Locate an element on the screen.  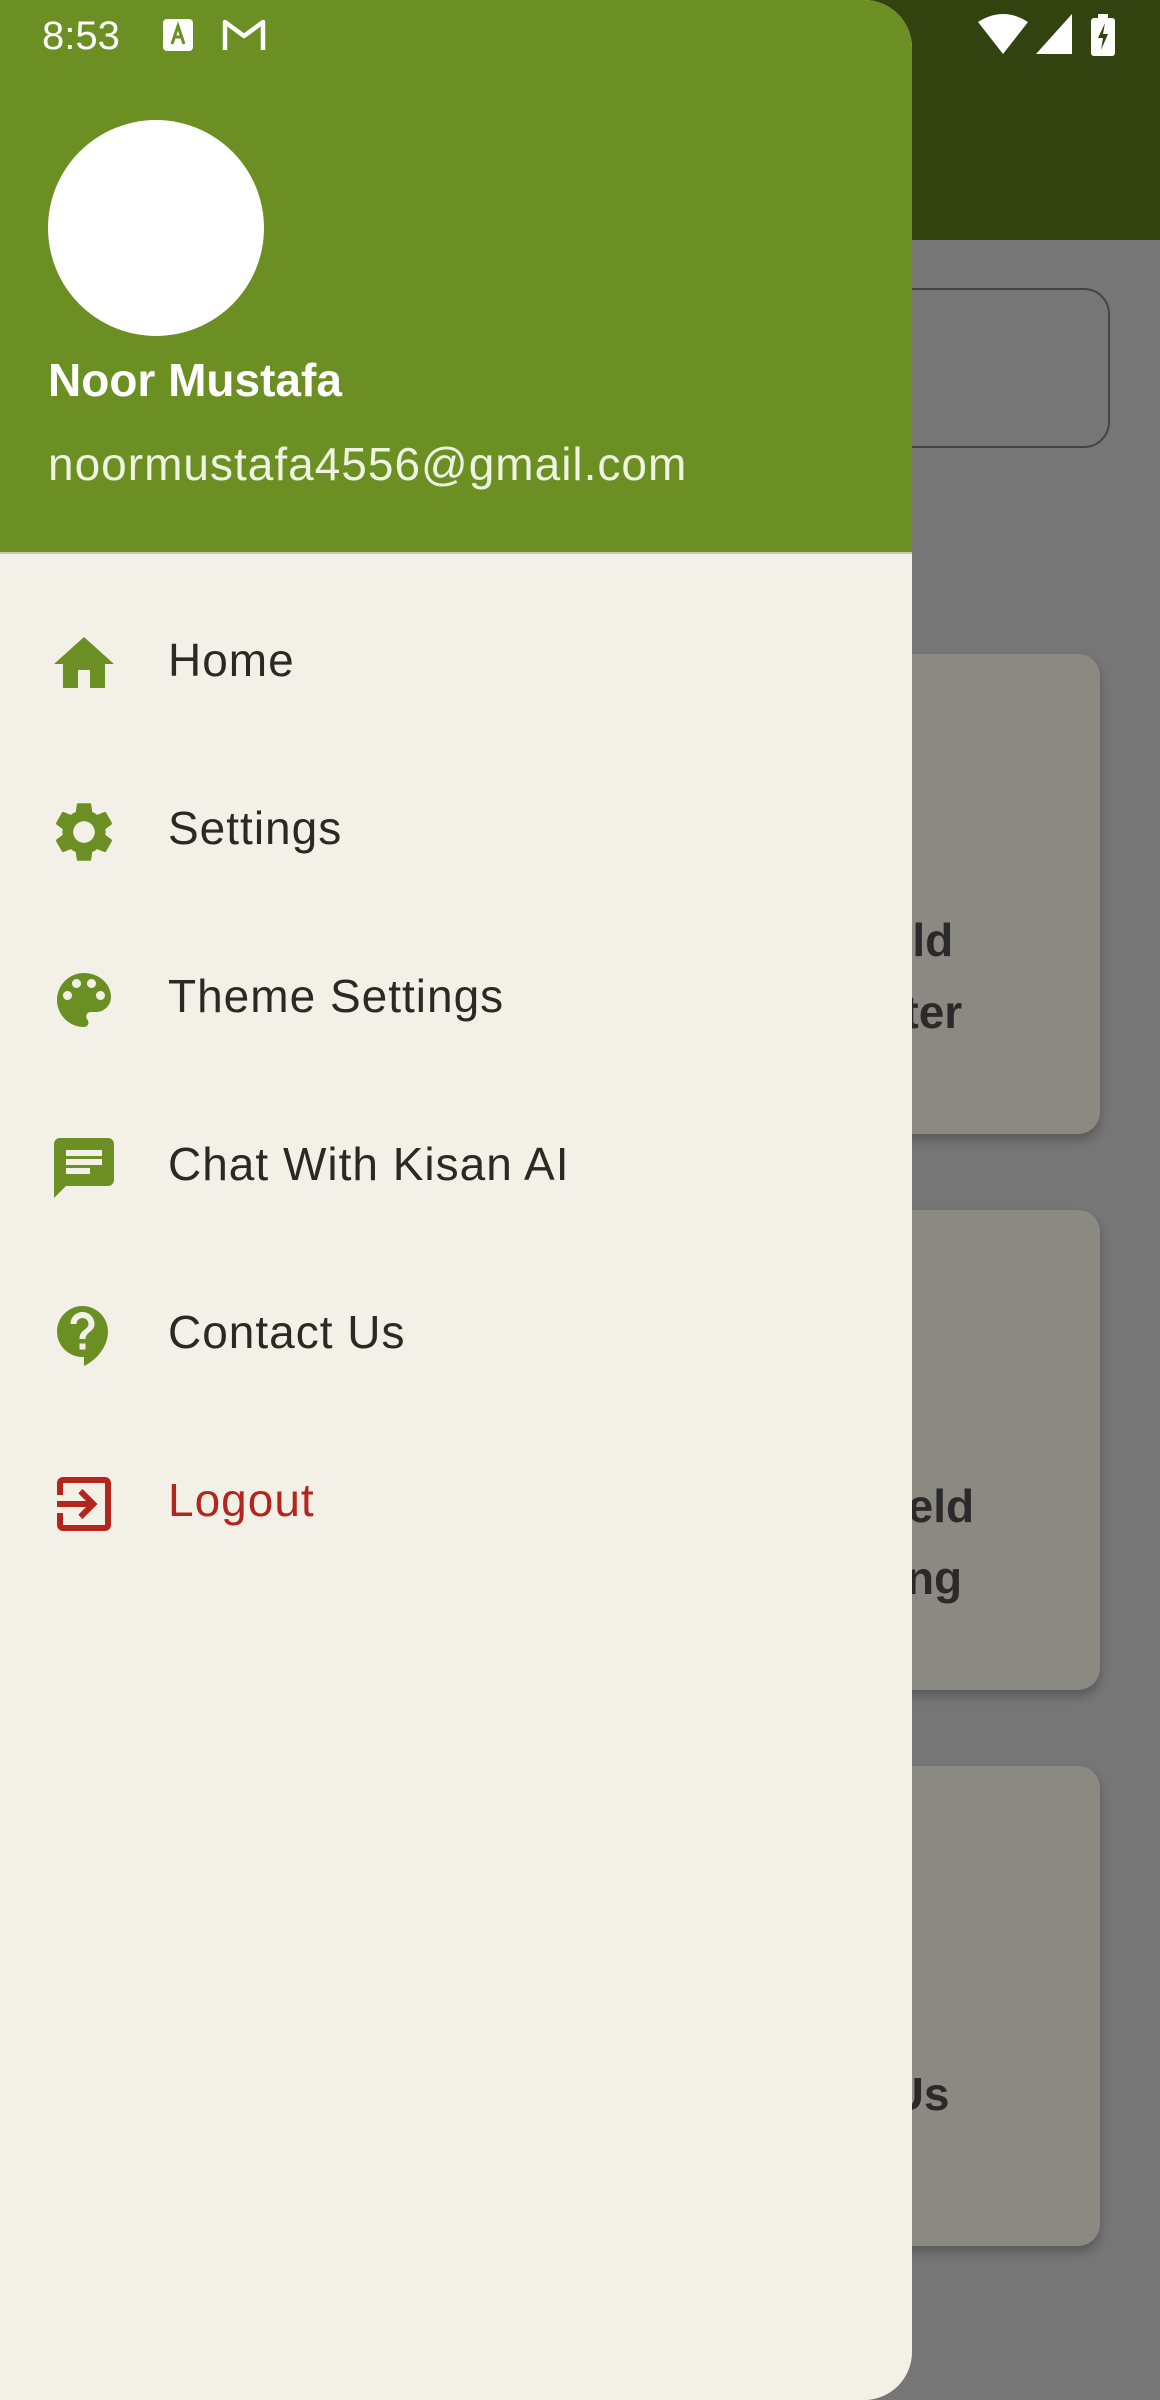
palette-icon is located at coordinates (84, 1000).